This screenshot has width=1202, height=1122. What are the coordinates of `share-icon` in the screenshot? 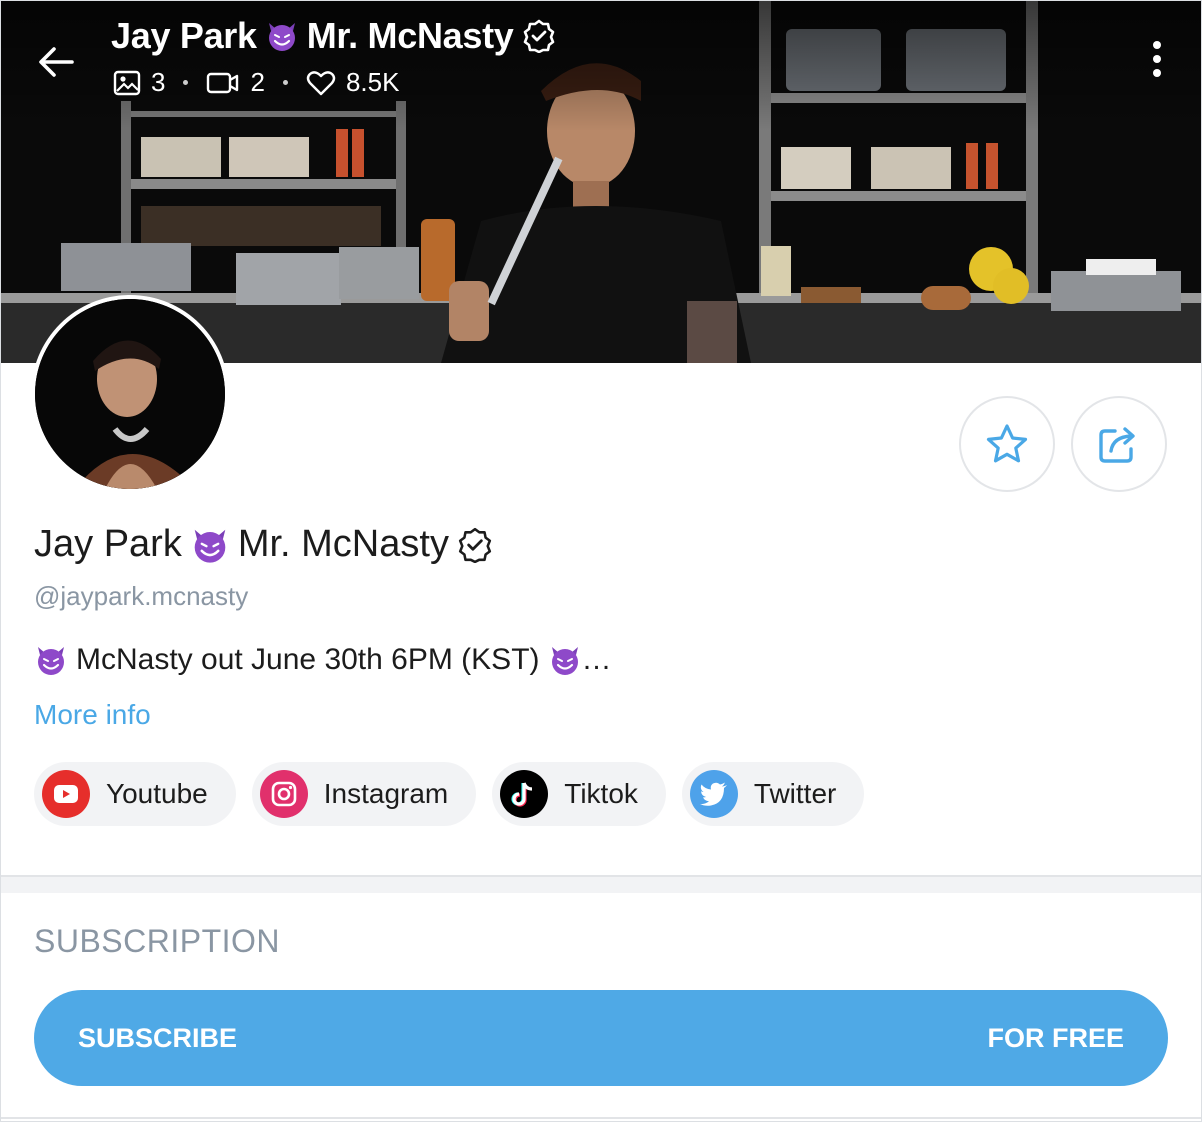 It's located at (1117, 445).